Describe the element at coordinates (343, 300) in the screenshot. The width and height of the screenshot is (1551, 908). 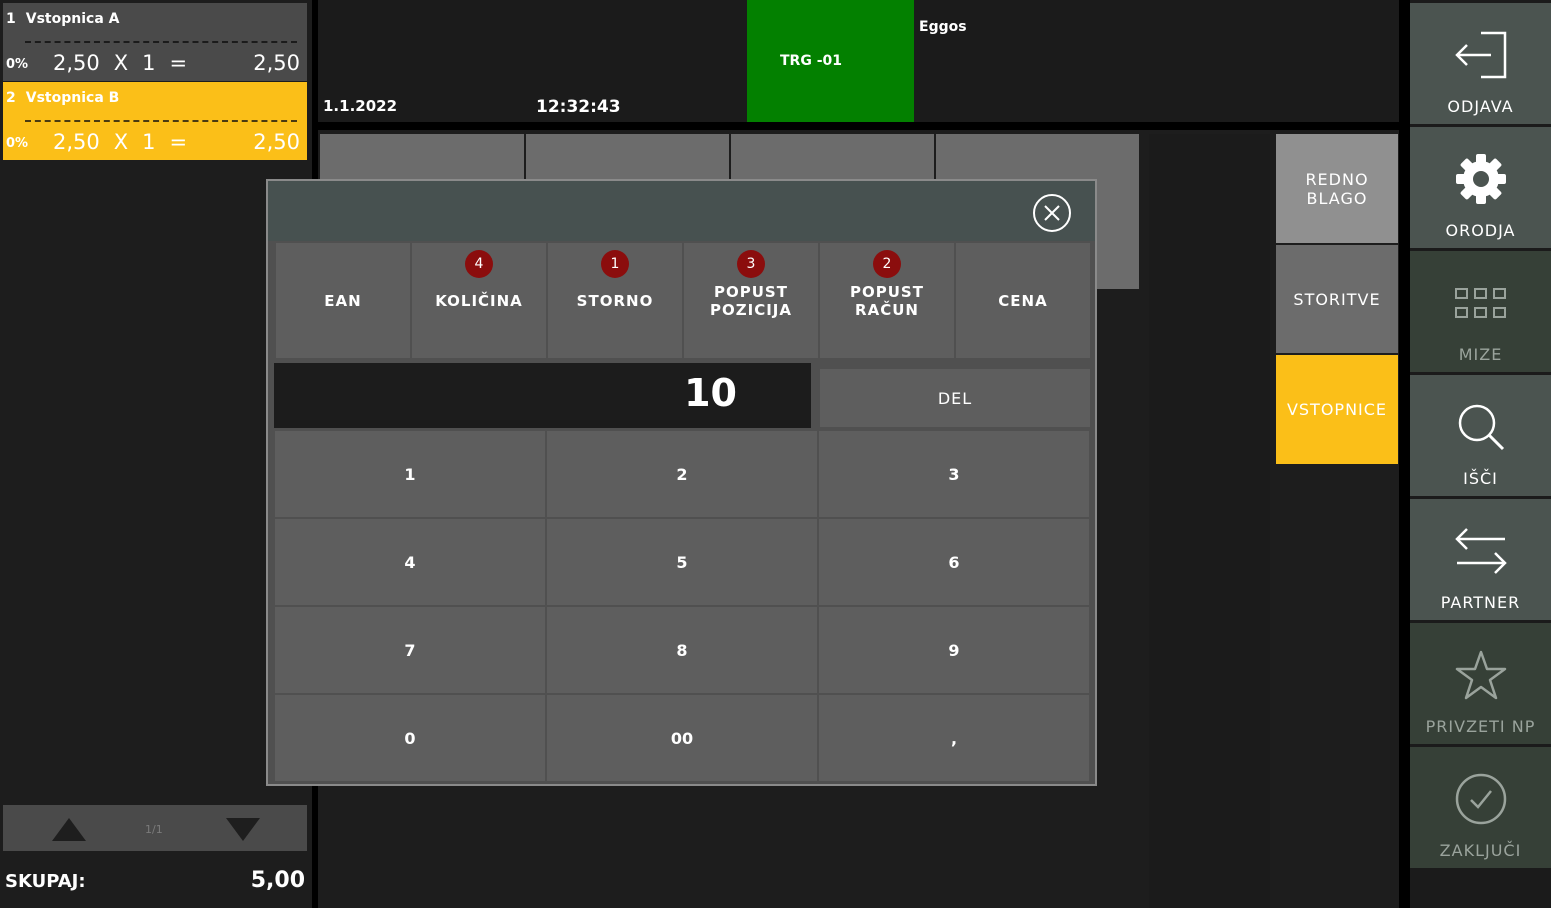
I see `function-ean-button: EAN` at that location.